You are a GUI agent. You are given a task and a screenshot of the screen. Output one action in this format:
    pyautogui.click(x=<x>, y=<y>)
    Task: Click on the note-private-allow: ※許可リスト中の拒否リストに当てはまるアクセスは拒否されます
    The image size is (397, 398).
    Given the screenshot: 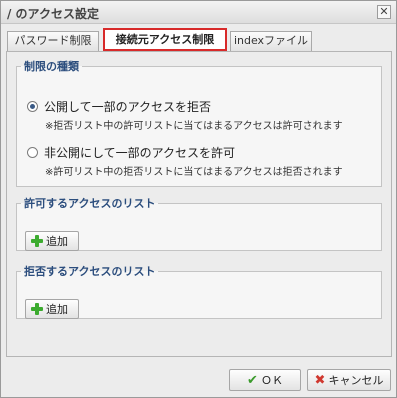 What is the action you would take?
    pyautogui.click(x=194, y=172)
    